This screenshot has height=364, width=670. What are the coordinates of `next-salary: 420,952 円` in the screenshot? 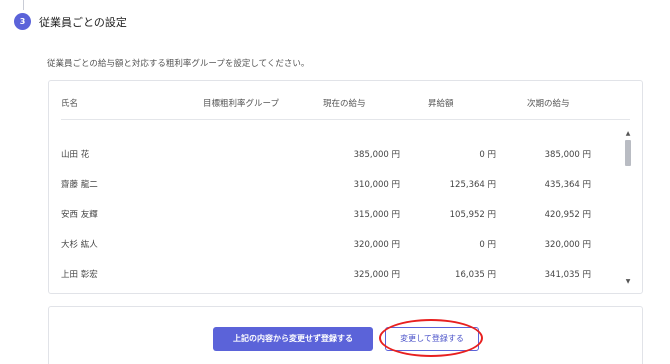 It's located at (567, 215).